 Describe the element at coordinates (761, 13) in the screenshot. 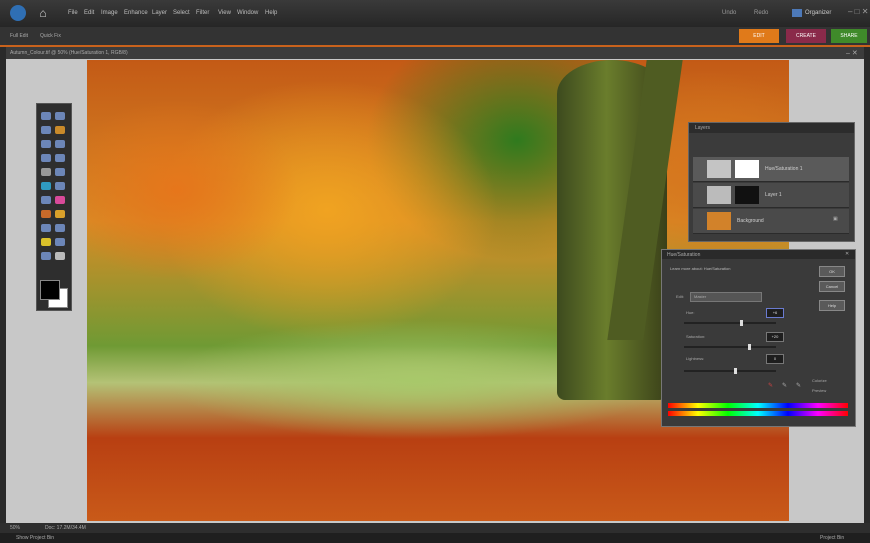

I see `redo-button: Redo` at that location.